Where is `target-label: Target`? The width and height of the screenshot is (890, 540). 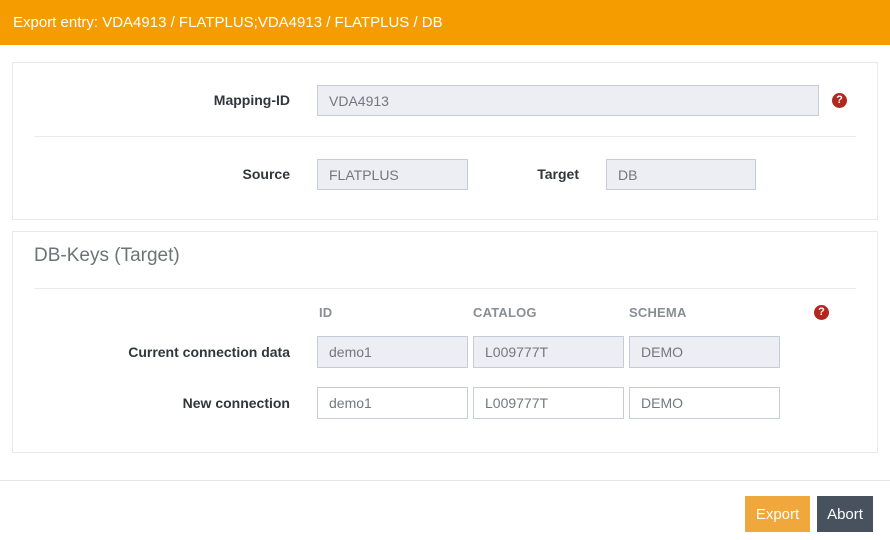
target-label: Target is located at coordinates (558, 174).